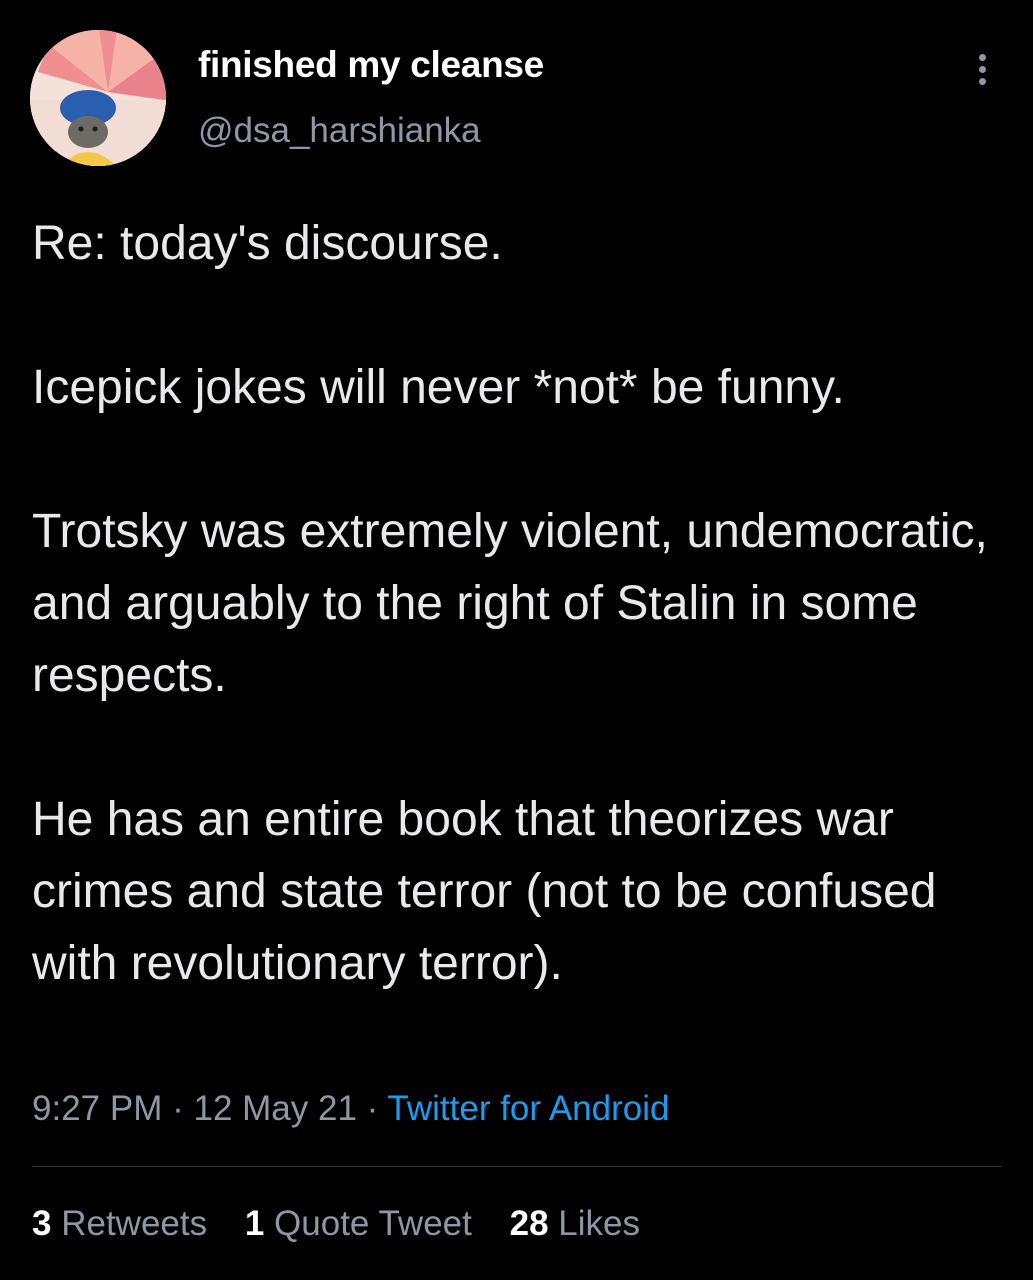 The width and height of the screenshot is (1033, 1280). What do you see at coordinates (254, 1223) in the screenshot?
I see `quotes-count: 1` at bounding box center [254, 1223].